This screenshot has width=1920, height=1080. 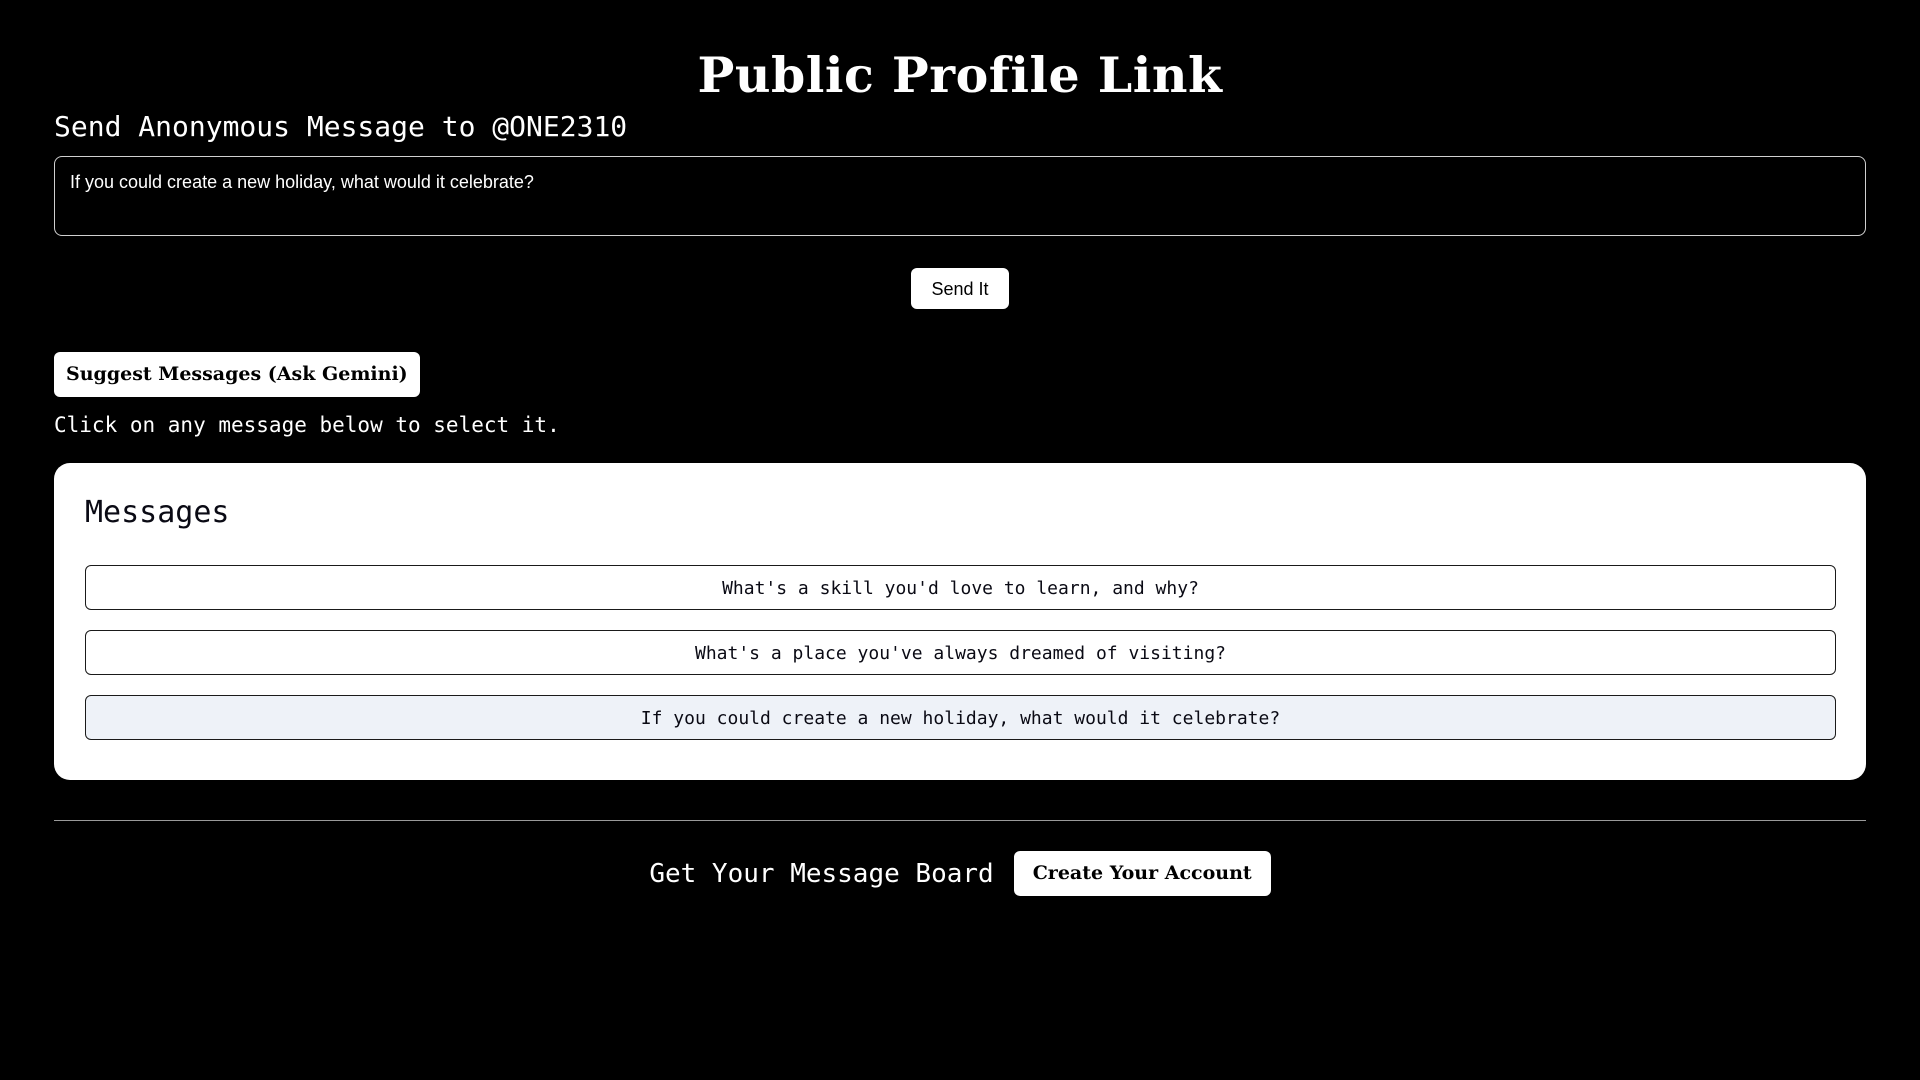 What do you see at coordinates (237, 374) in the screenshot?
I see `suggest-messages-button: Suggest Messages (Ask Gemini)` at bounding box center [237, 374].